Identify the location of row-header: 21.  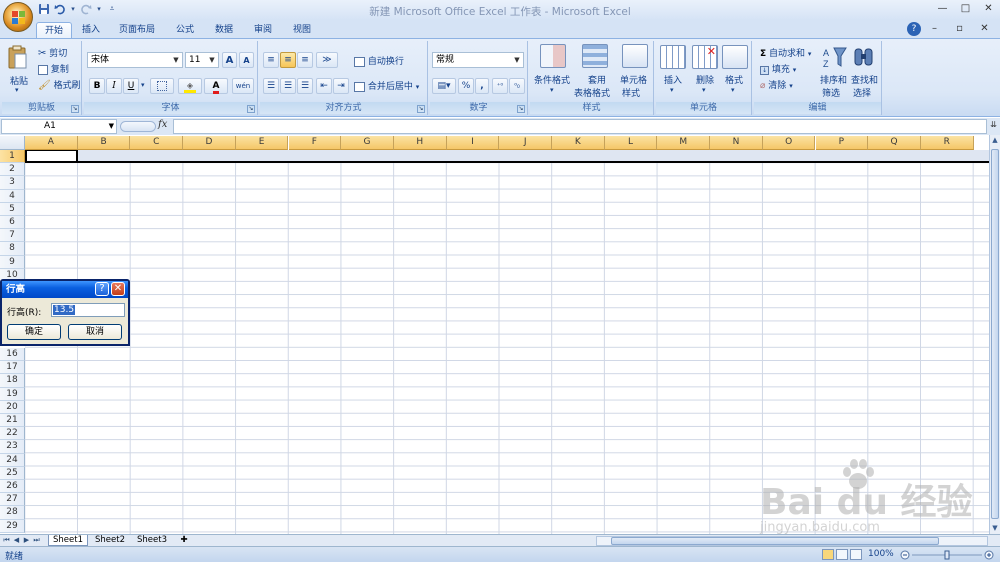
(12, 421).